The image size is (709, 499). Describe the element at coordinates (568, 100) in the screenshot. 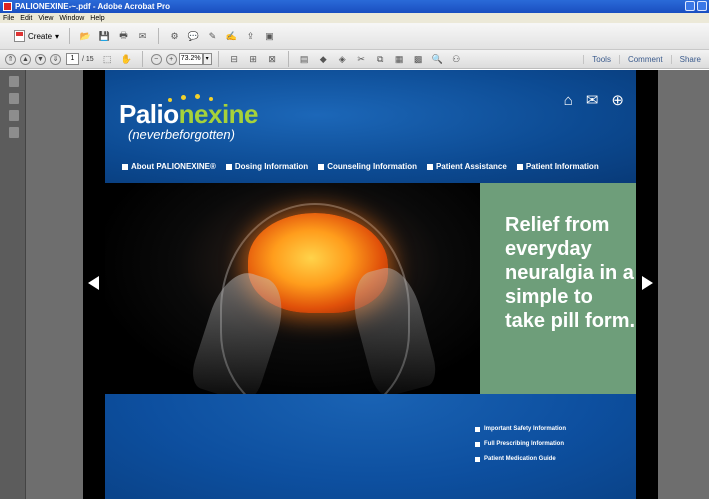

I see `home-icon: ⌂` at that location.